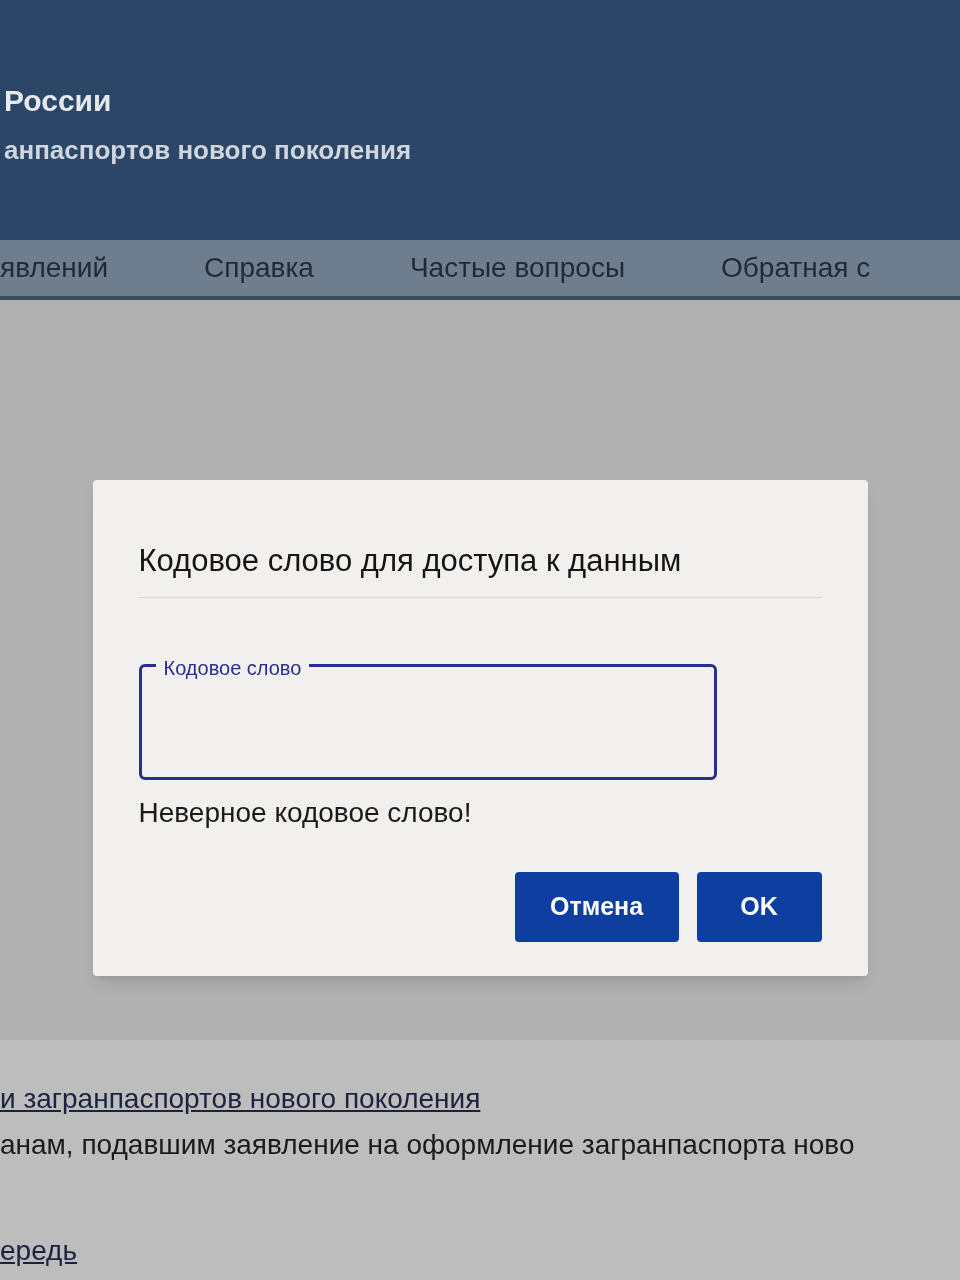 Image resolution: width=960 pixels, height=1280 pixels. Describe the element at coordinates (480, 568) in the screenshot. I see `dialog-title: Кодовое слово для доступа к данным` at that location.